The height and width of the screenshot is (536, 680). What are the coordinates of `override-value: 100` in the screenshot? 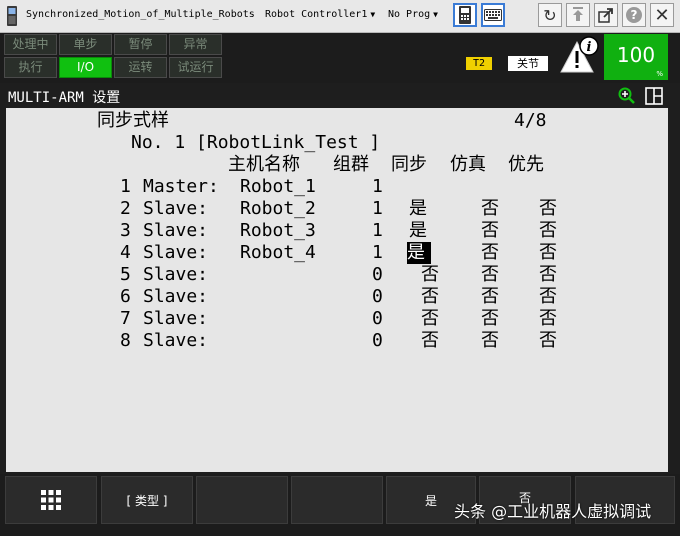 It's located at (636, 55).